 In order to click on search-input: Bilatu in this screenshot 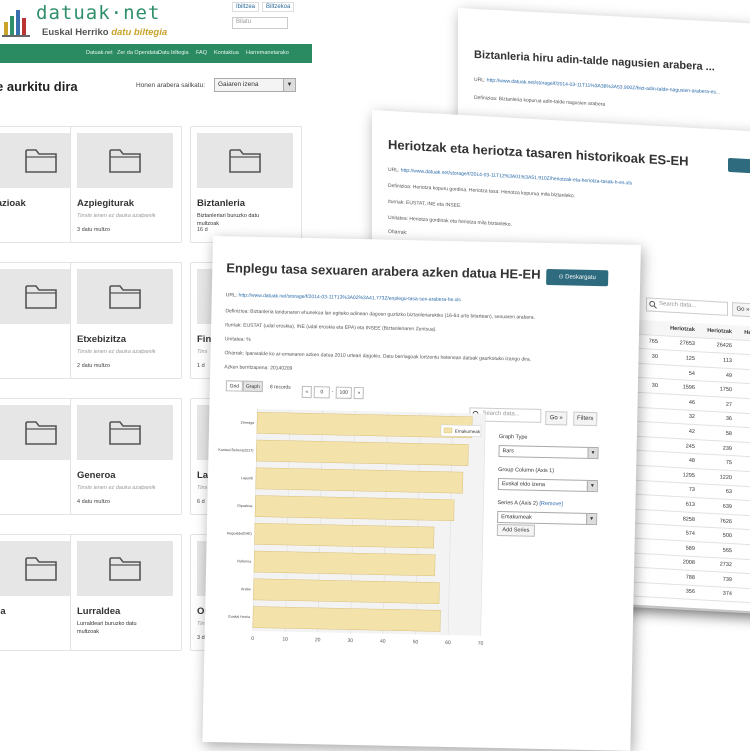, I will do `click(260, 23)`.